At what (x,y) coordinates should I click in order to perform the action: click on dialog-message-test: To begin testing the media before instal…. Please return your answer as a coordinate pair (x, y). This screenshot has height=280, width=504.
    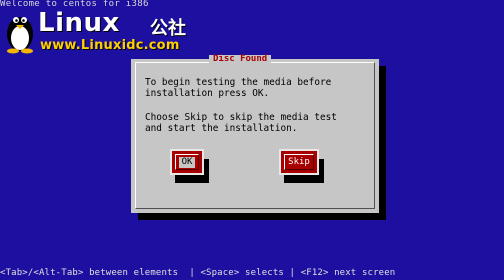
    Looking at the image, I should click on (238, 88).